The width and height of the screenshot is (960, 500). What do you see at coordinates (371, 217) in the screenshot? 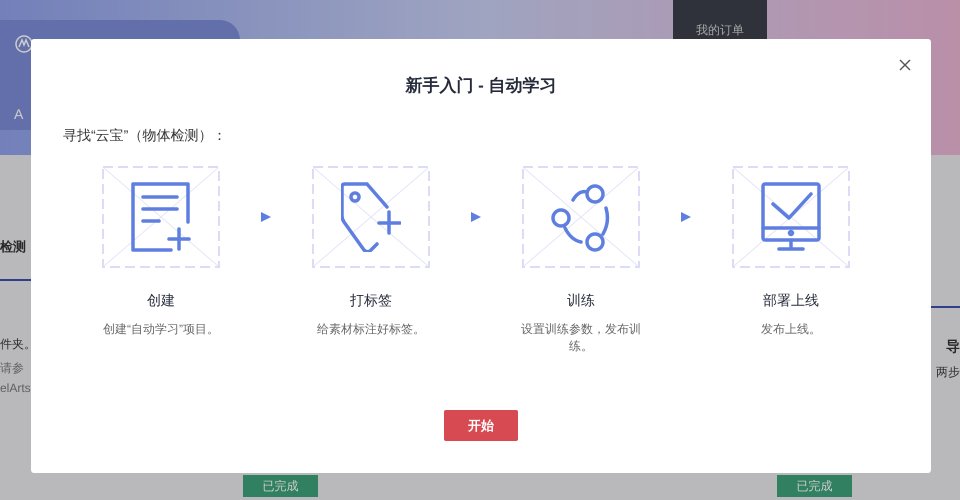
I see `tag-plus-icon` at bounding box center [371, 217].